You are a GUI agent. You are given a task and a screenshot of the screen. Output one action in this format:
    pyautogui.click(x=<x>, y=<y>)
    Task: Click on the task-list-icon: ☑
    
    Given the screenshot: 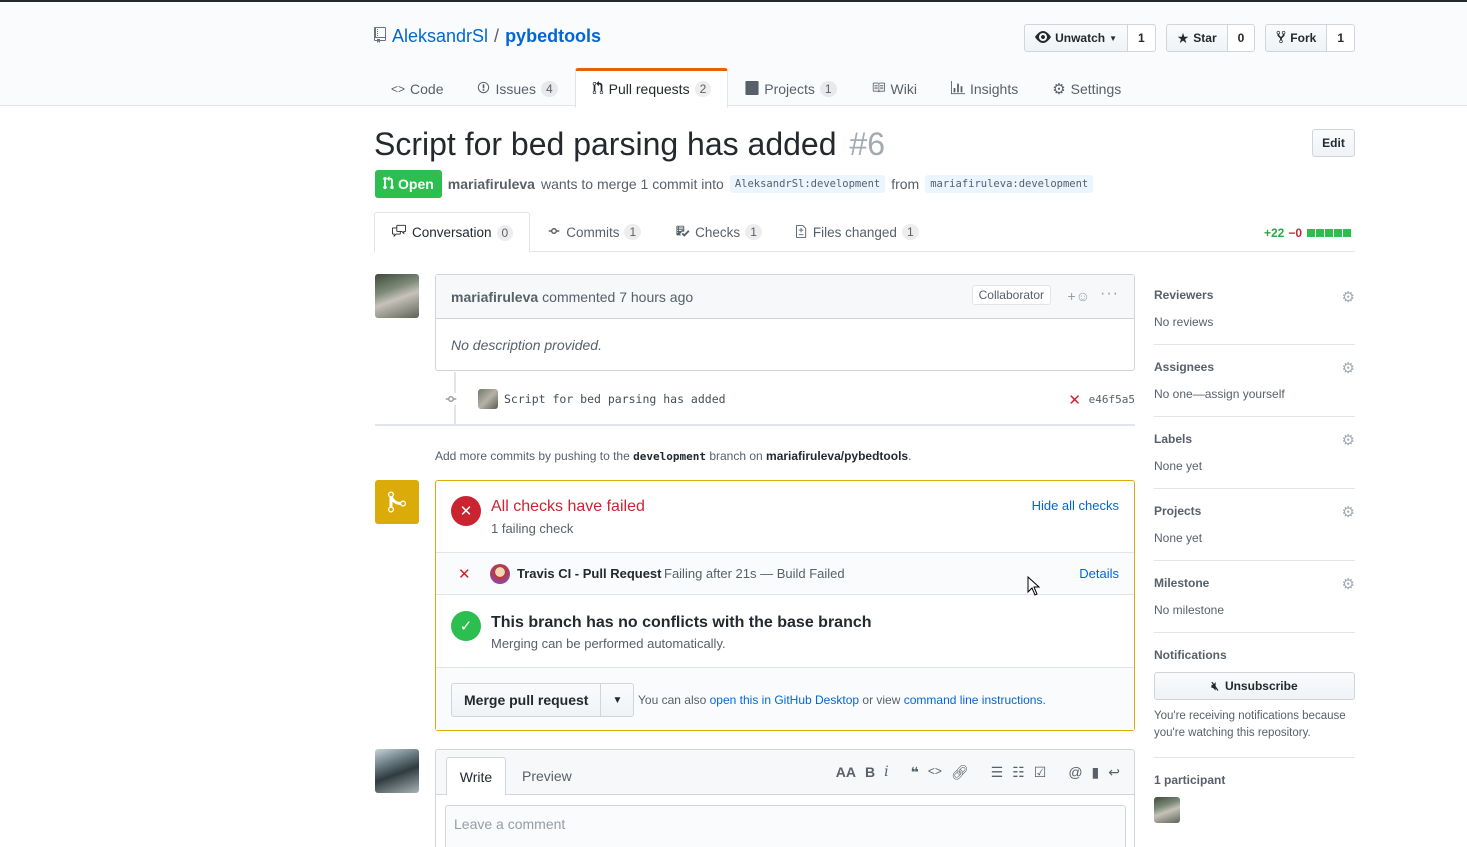 What is the action you would take?
    pyautogui.click(x=1040, y=772)
    